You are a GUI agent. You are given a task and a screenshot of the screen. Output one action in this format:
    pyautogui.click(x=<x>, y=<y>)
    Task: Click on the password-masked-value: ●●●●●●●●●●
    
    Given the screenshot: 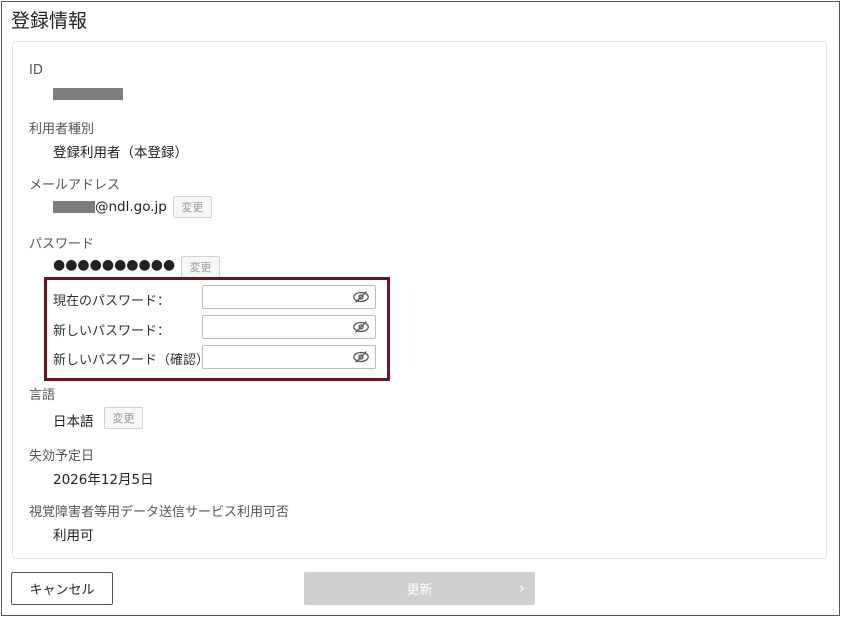 What is the action you would take?
    pyautogui.click(x=114, y=265)
    